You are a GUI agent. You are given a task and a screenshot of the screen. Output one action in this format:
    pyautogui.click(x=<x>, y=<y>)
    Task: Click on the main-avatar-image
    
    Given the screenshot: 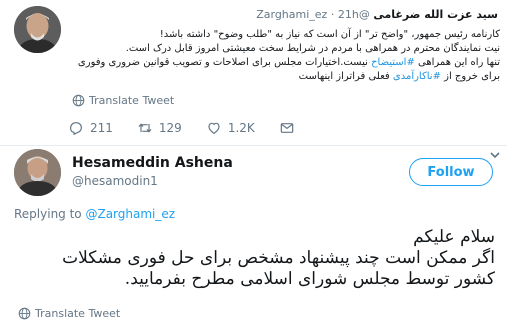 What is the action you would take?
    pyautogui.click(x=37, y=172)
    